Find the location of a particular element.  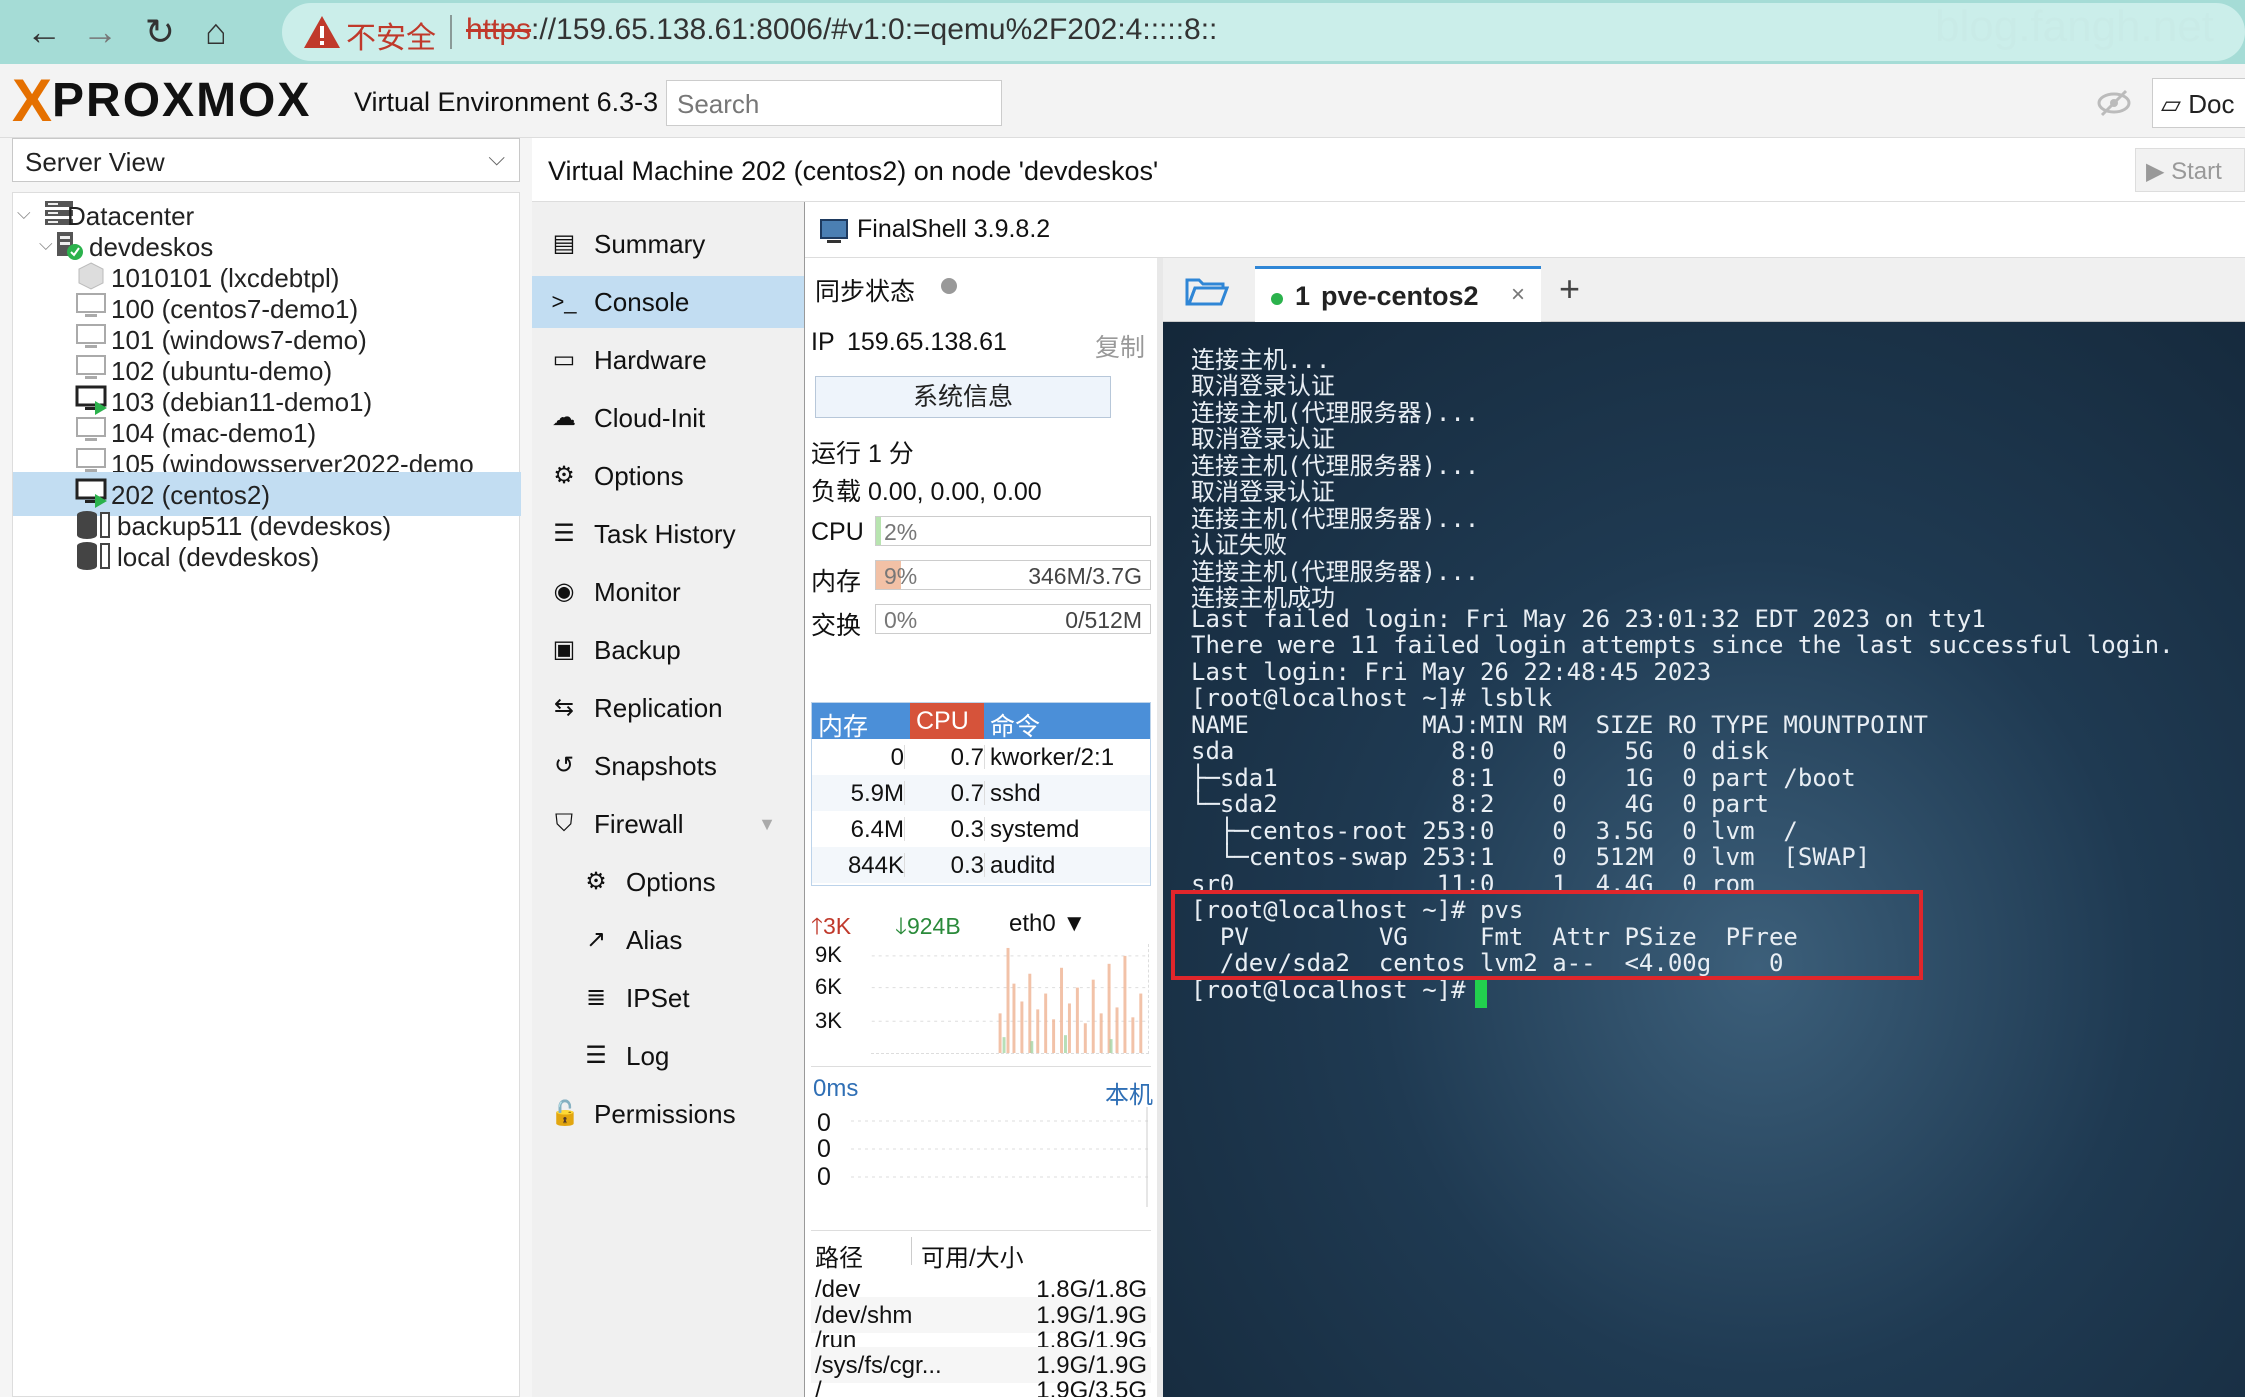

cpu-bar: 2% is located at coordinates (1013, 531).